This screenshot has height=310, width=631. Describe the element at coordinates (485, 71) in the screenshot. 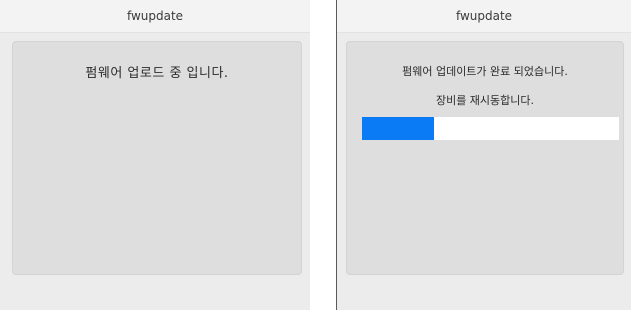

I see `update-complete-message: 펌웨어 업데이트가 완료 되었습니다.` at that location.